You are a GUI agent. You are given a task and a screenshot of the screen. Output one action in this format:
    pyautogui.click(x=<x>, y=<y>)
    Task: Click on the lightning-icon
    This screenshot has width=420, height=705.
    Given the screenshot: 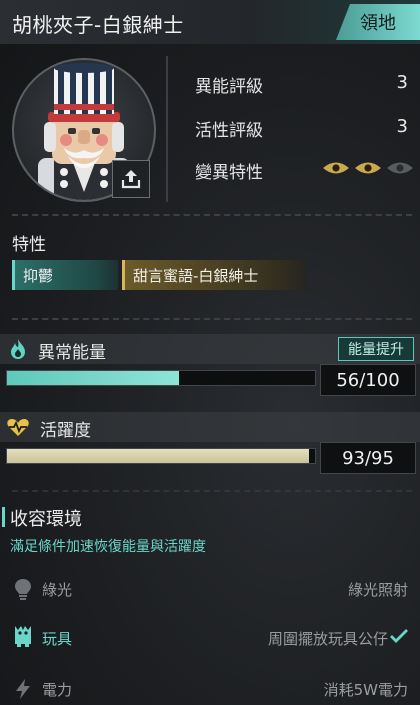 What is the action you would take?
    pyautogui.click(x=23, y=689)
    